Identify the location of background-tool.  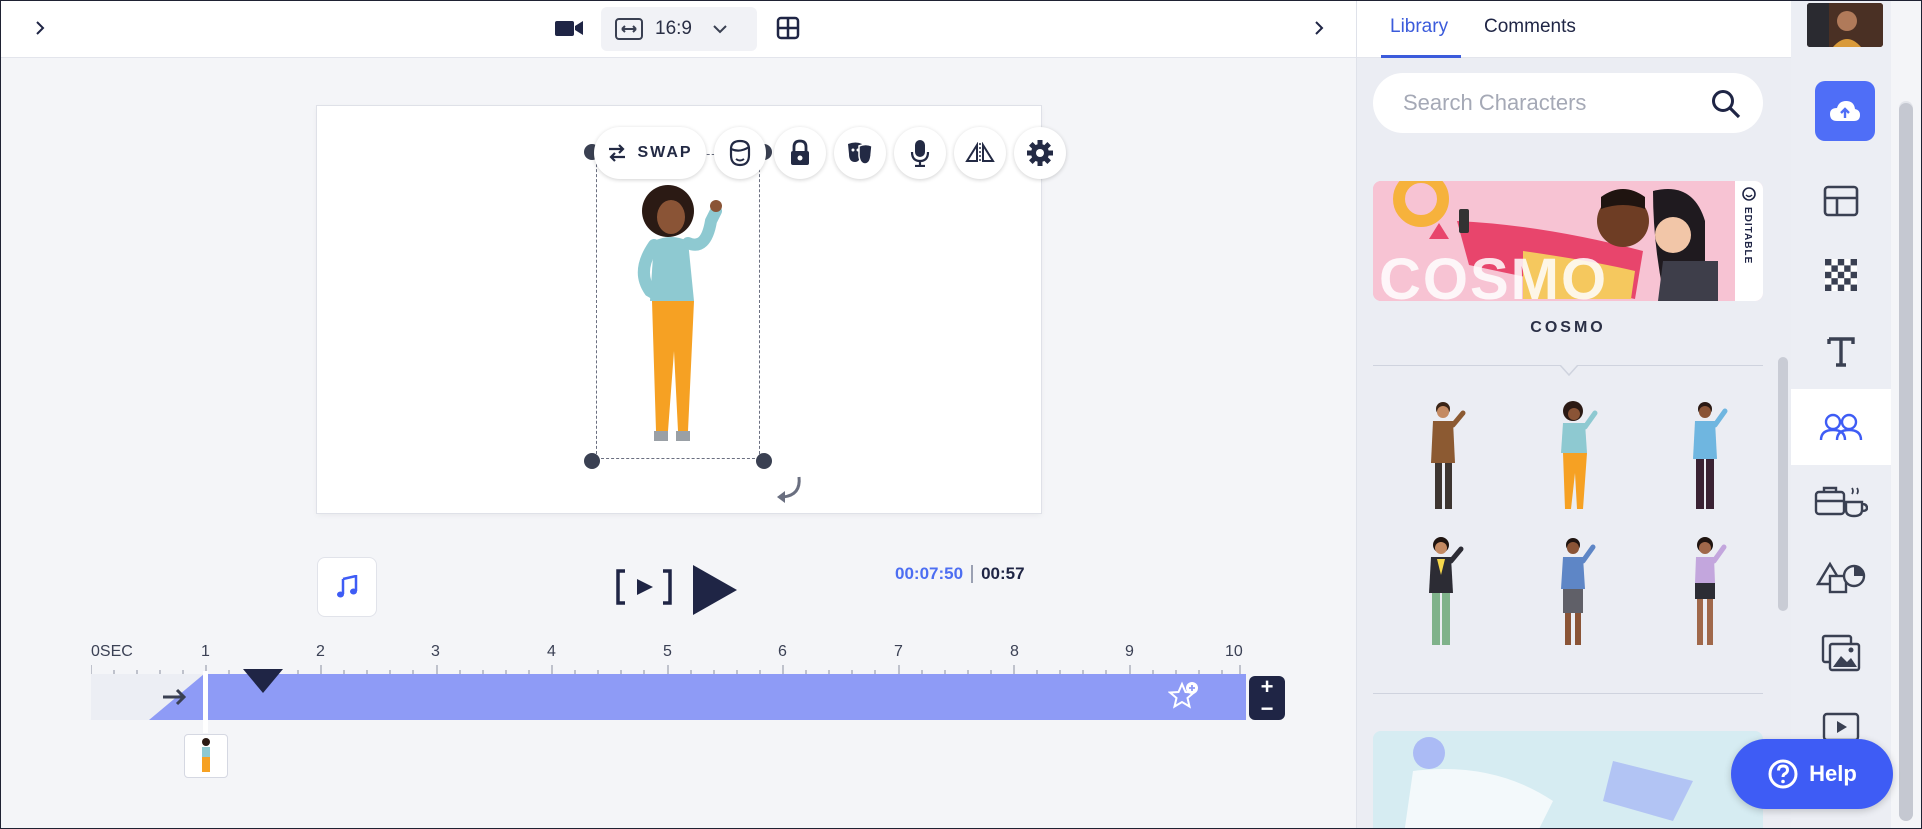
(1841, 275).